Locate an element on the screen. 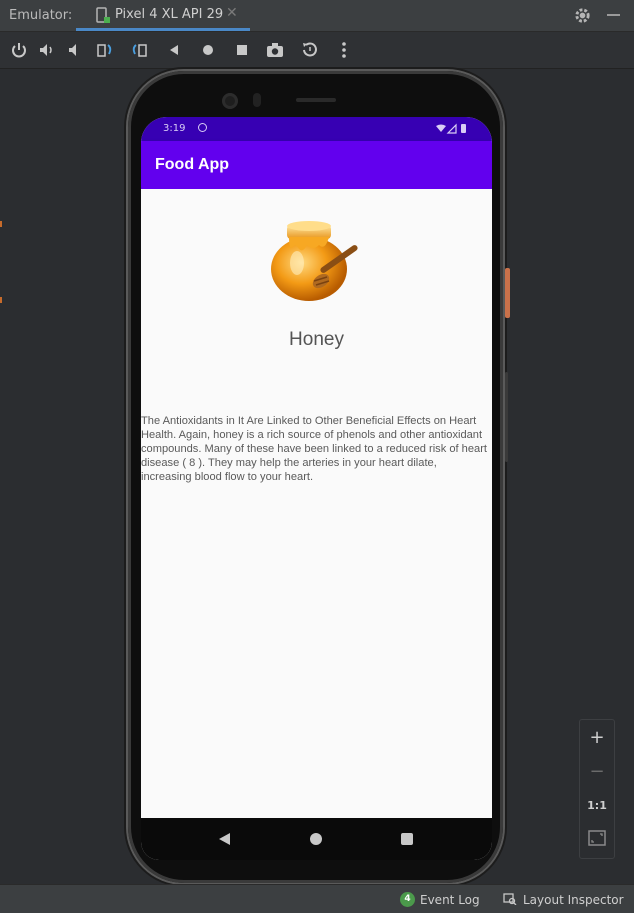 This screenshot has width=634, height=913. sensor is located at coordinates (257, 100).